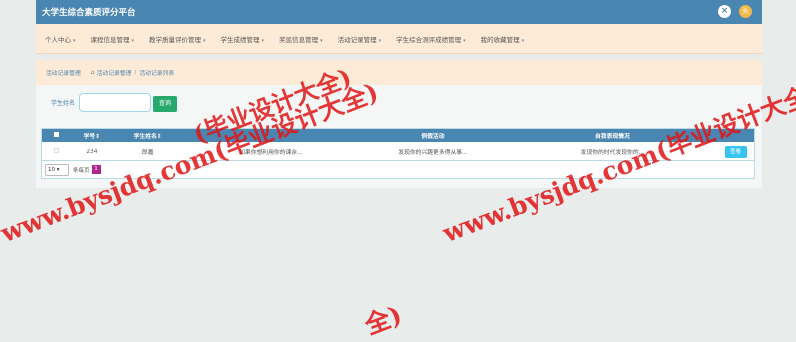 The width and height of the screenshot is (796, 342). Describe the element at coordinates (612, 135) in the screenshot. I see `col-header-performance: 自我表现情况` at that location.